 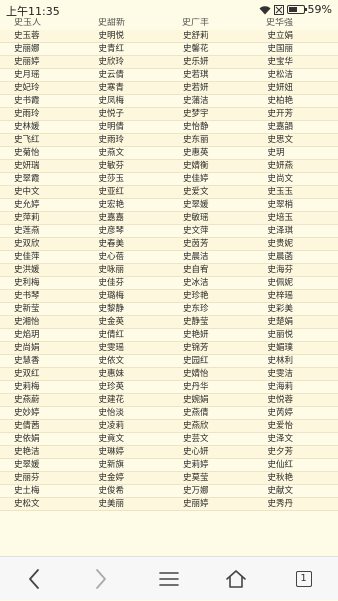 What do you see at coordinates (211, 140) in the screenshot?
I see `name-cell: 史东丽` at bounding box center [211, 140].